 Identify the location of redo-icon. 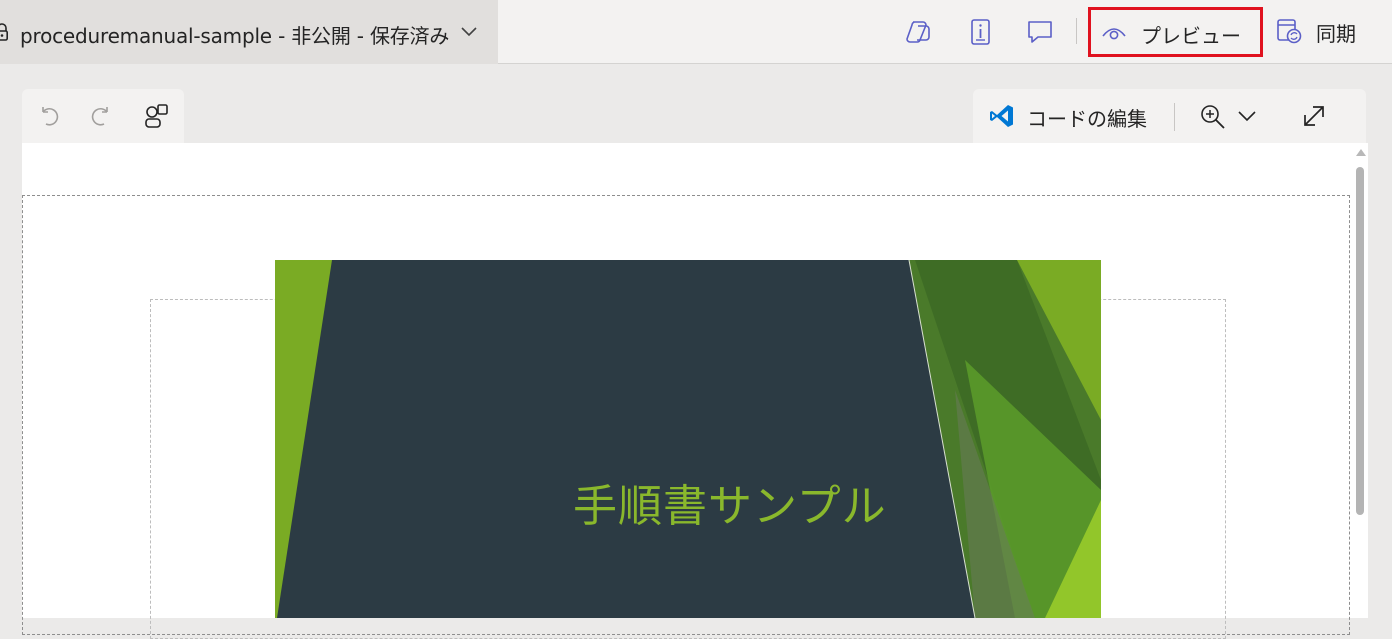
(101, 116).